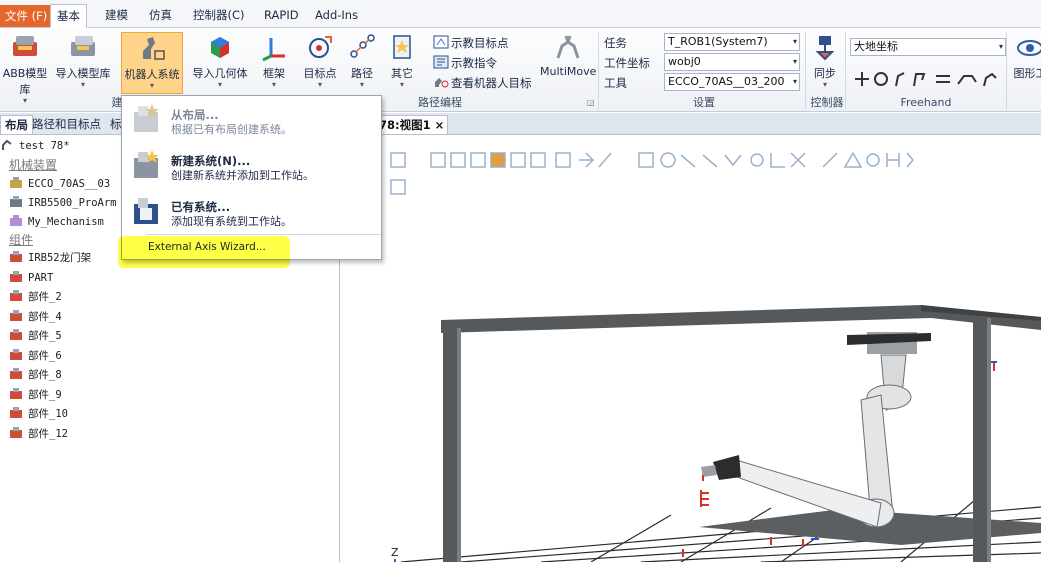 Image resolution: width=1041 pixels, height=562 pixels. Describe the element at coordinates (568, 63) in the screenshot. I see `multimove-button: MultiMove` at that location.